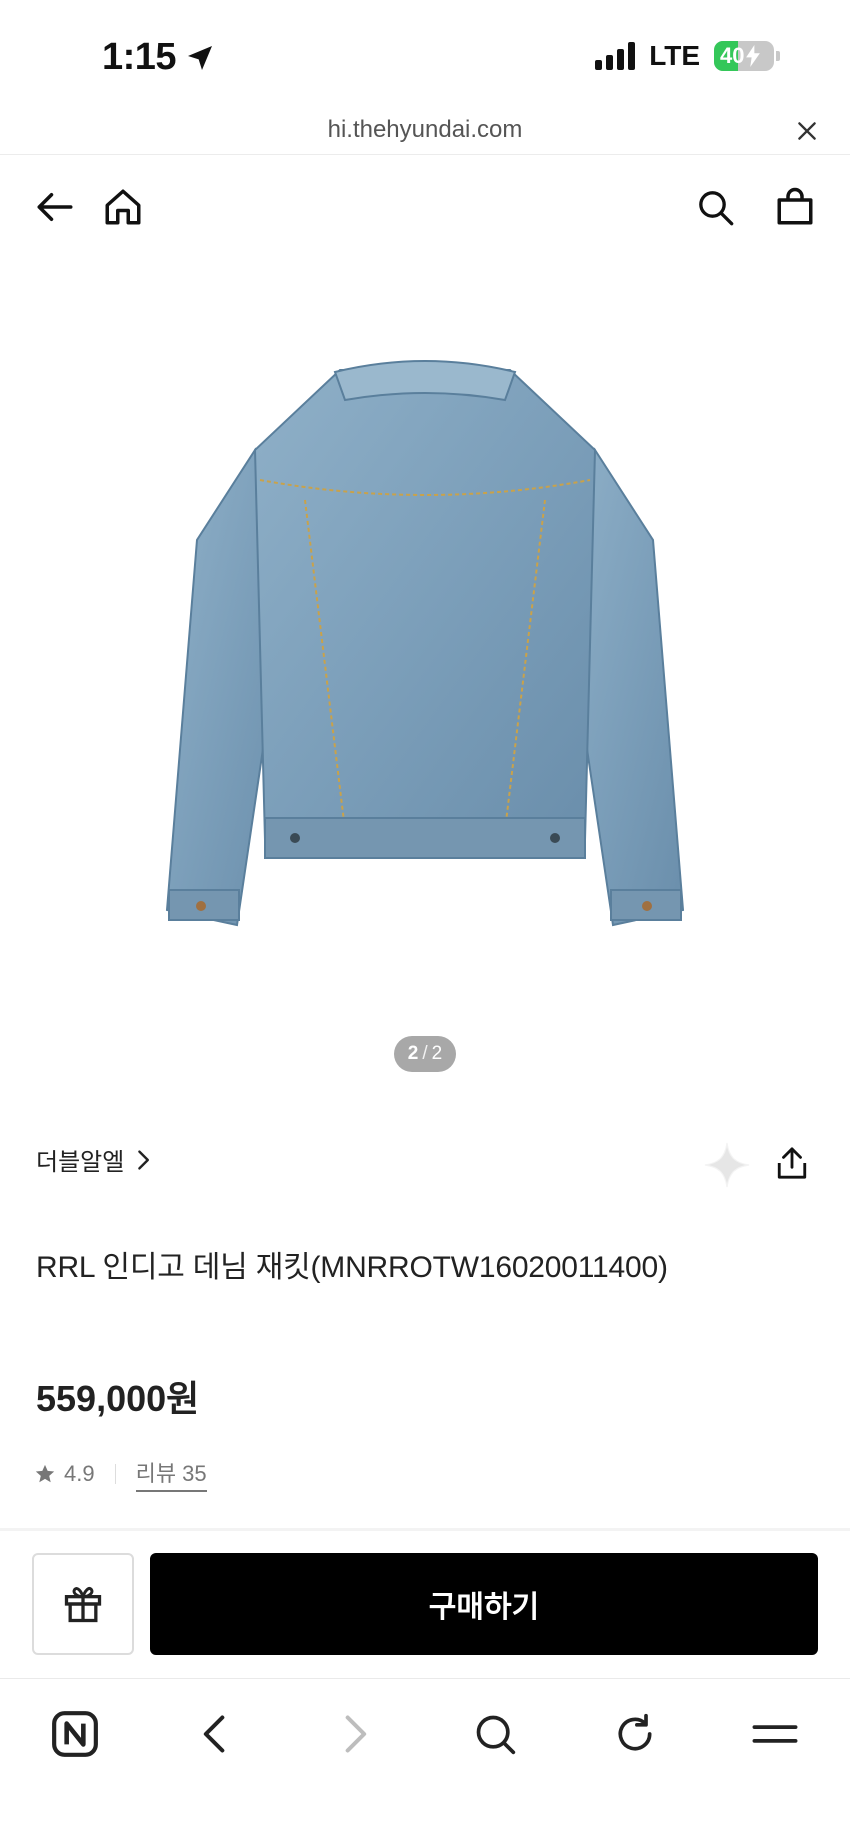 This screenshot has height=1842, width=850. What do you see at coordinates (118, 1398) in the screenshot?
I see `product-price: 559,000원` at bounding box center [118, 1398].